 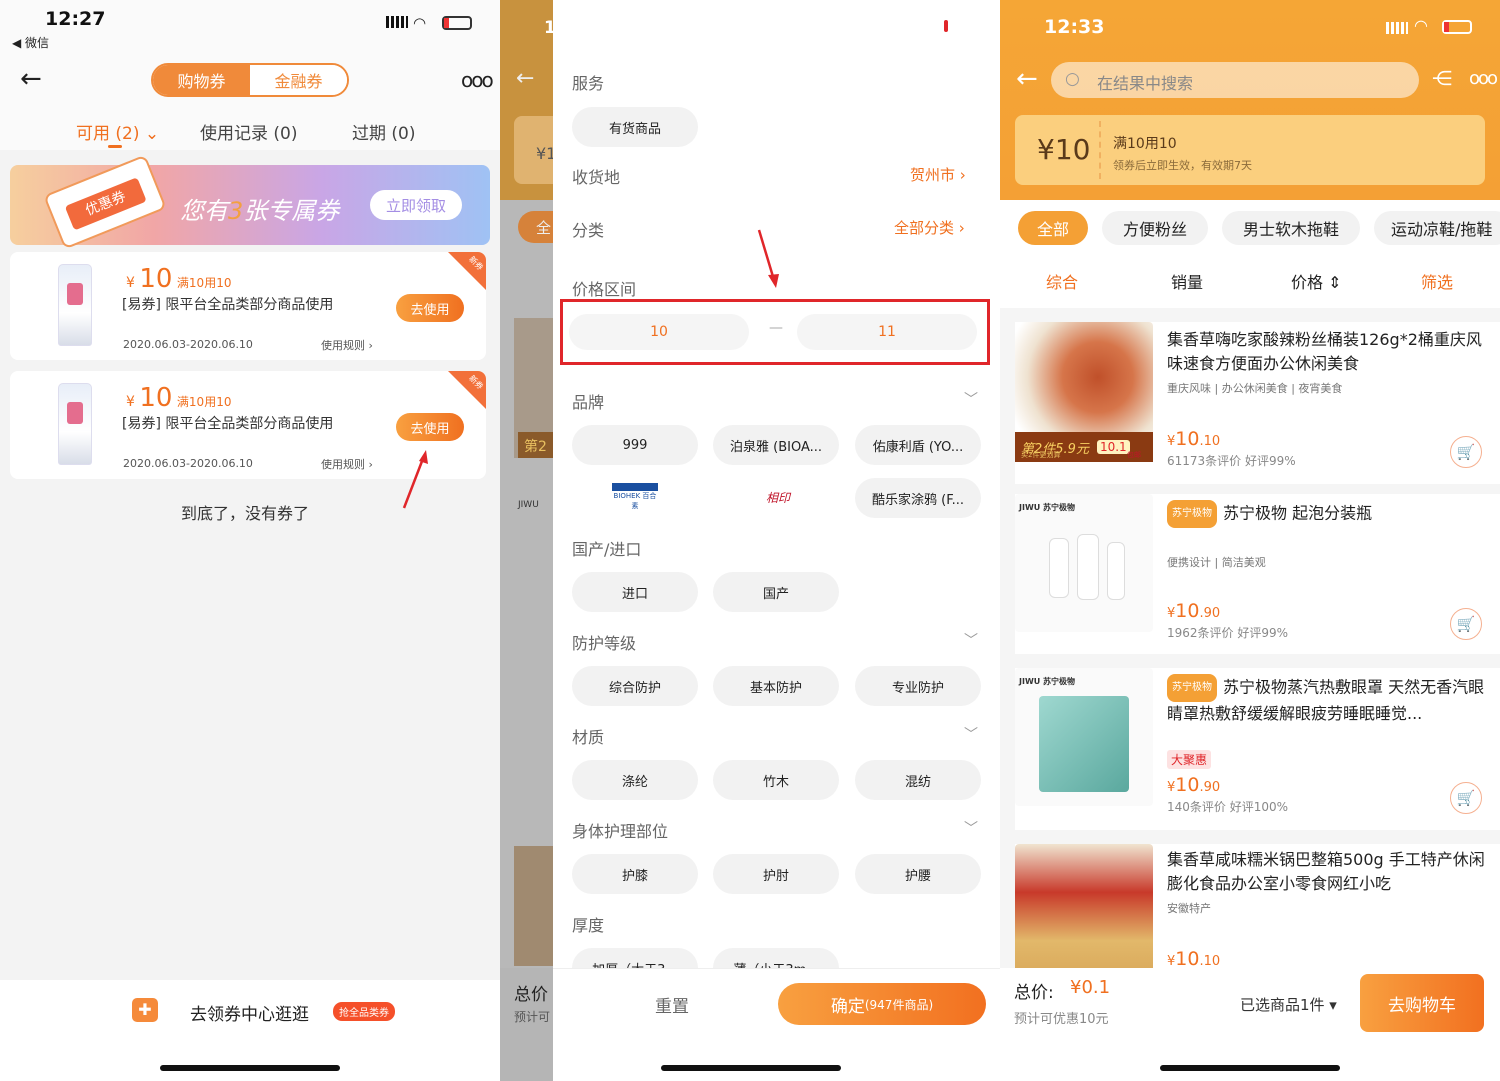 I want to click on annotation-arrow-icon, so click(x=415, y=479).